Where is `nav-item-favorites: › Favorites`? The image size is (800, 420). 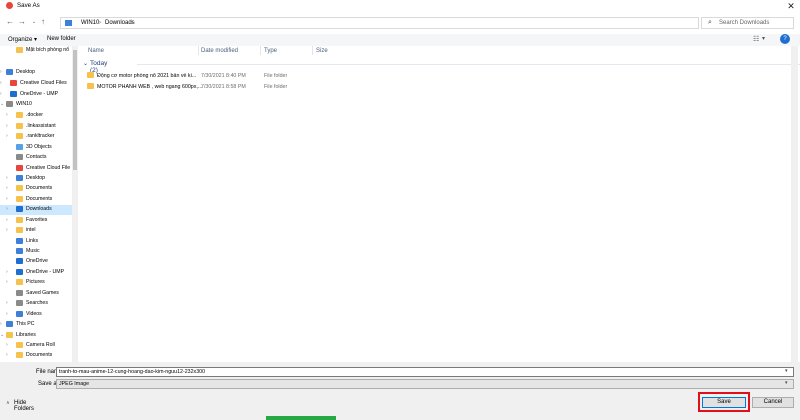 nav-item-favorites: › Favorites is located at coordinates (36, 221).